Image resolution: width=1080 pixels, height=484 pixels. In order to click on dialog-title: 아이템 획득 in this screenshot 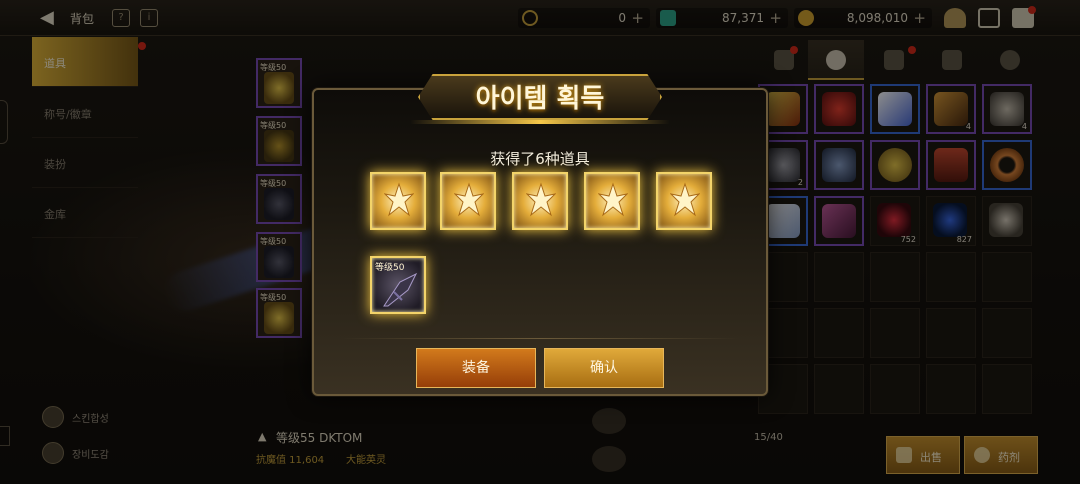, I will do `click(540, 99)`.